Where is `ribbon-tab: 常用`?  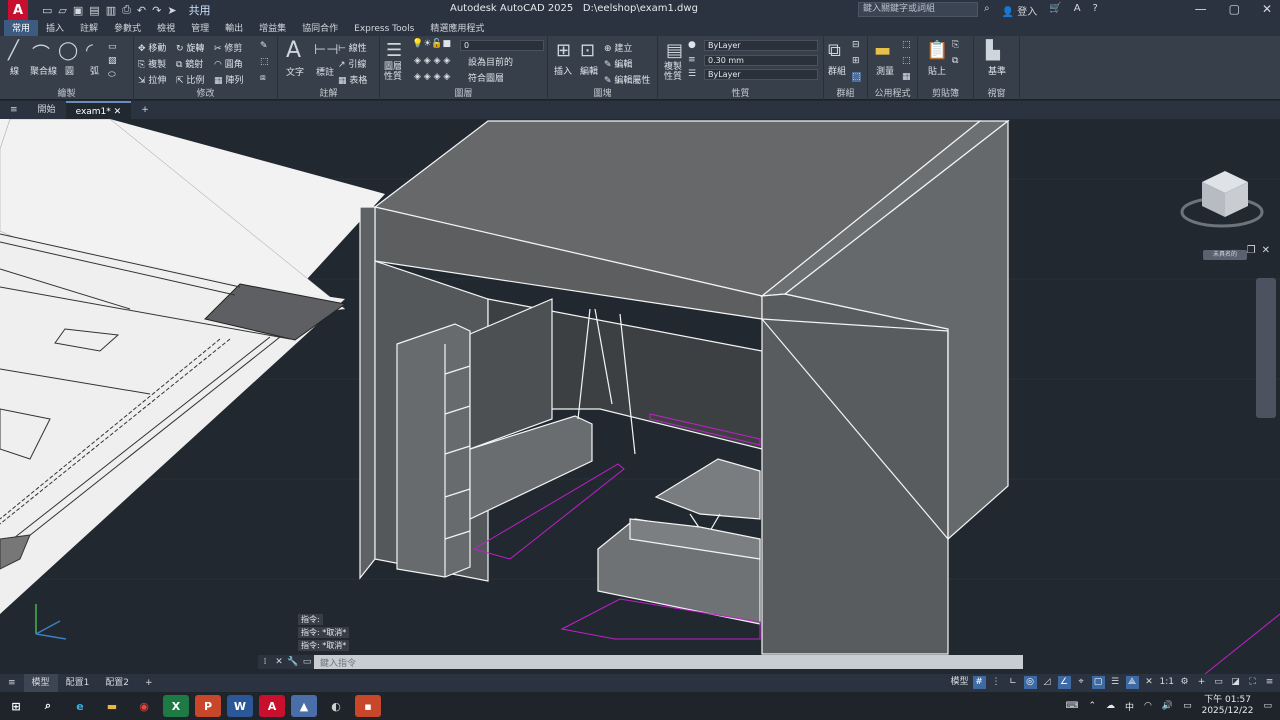
ribbon-tab: 常用 is located at coordinates (21, 28).